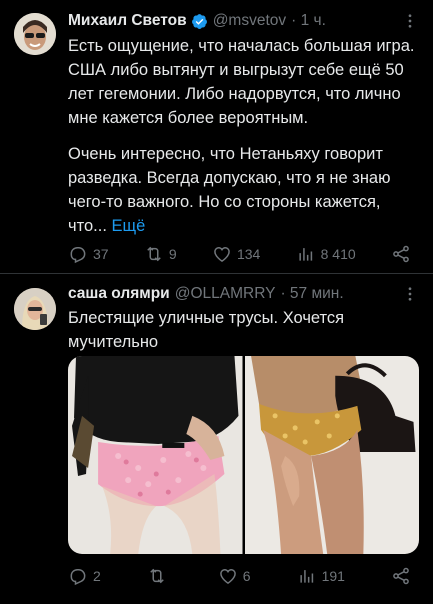 This screenshot has height=604, width=433. I want to click on tweet-header: саша олямри @OLLAMRRY · 57 мин., so click(243, 294).